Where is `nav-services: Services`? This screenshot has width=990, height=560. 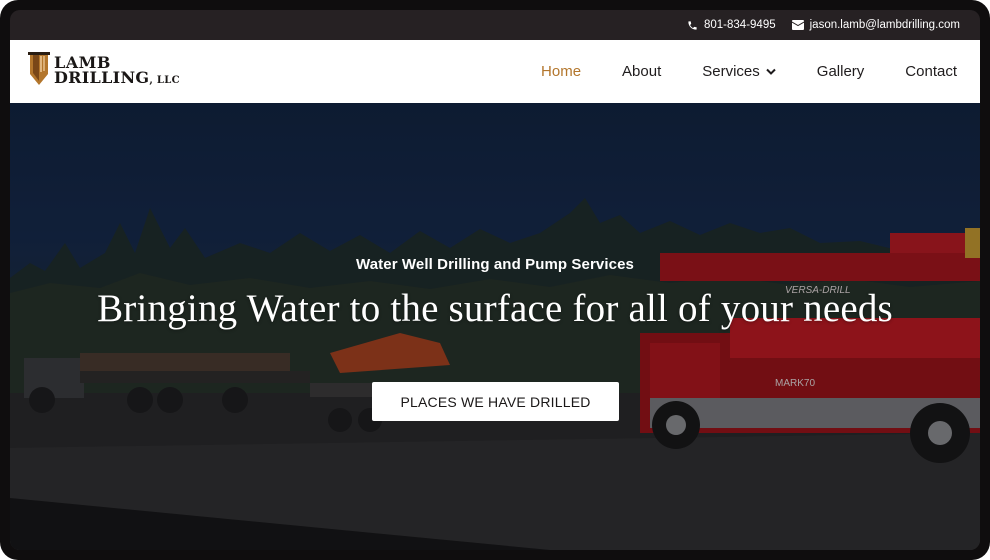 nav-services: Services is located at coordinates (739, 71).